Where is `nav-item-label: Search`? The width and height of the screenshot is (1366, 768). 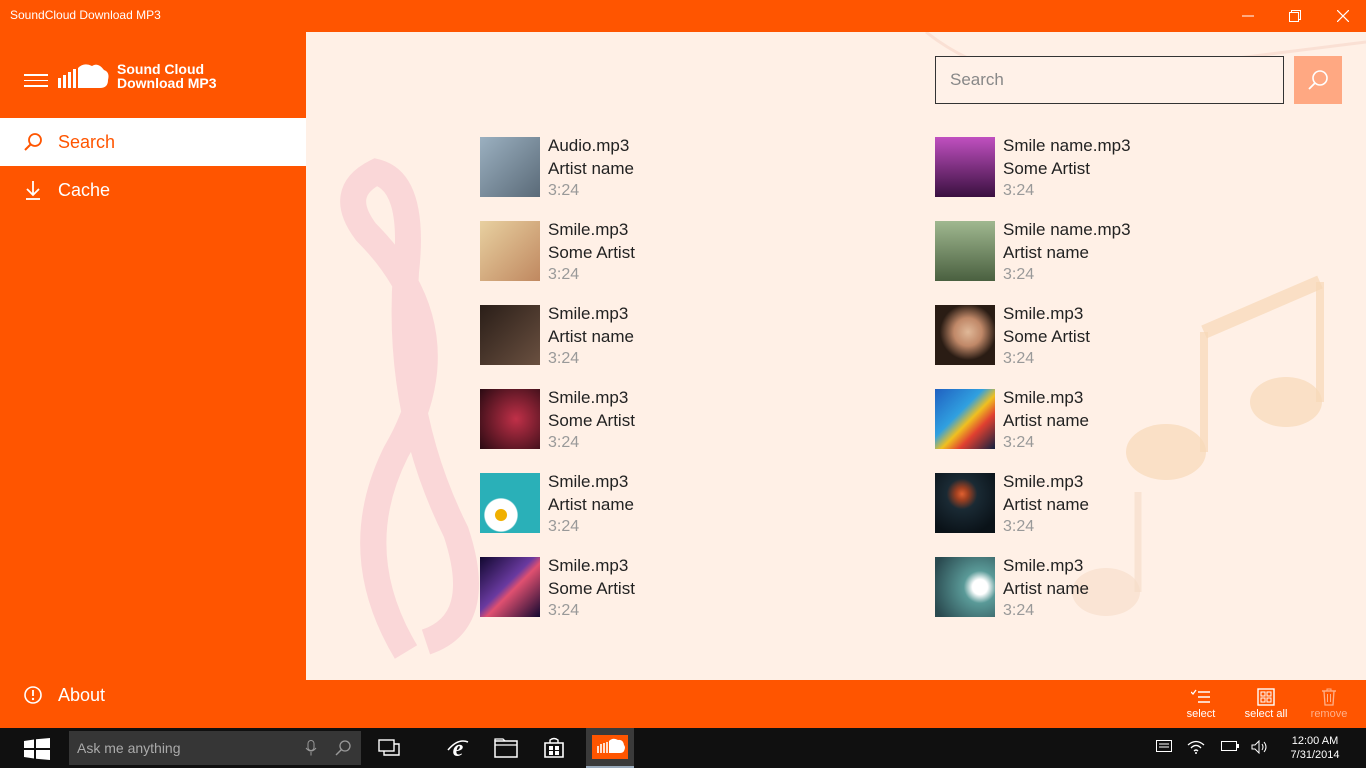
nav-item-label: Search is located at coordinates (87, 141).